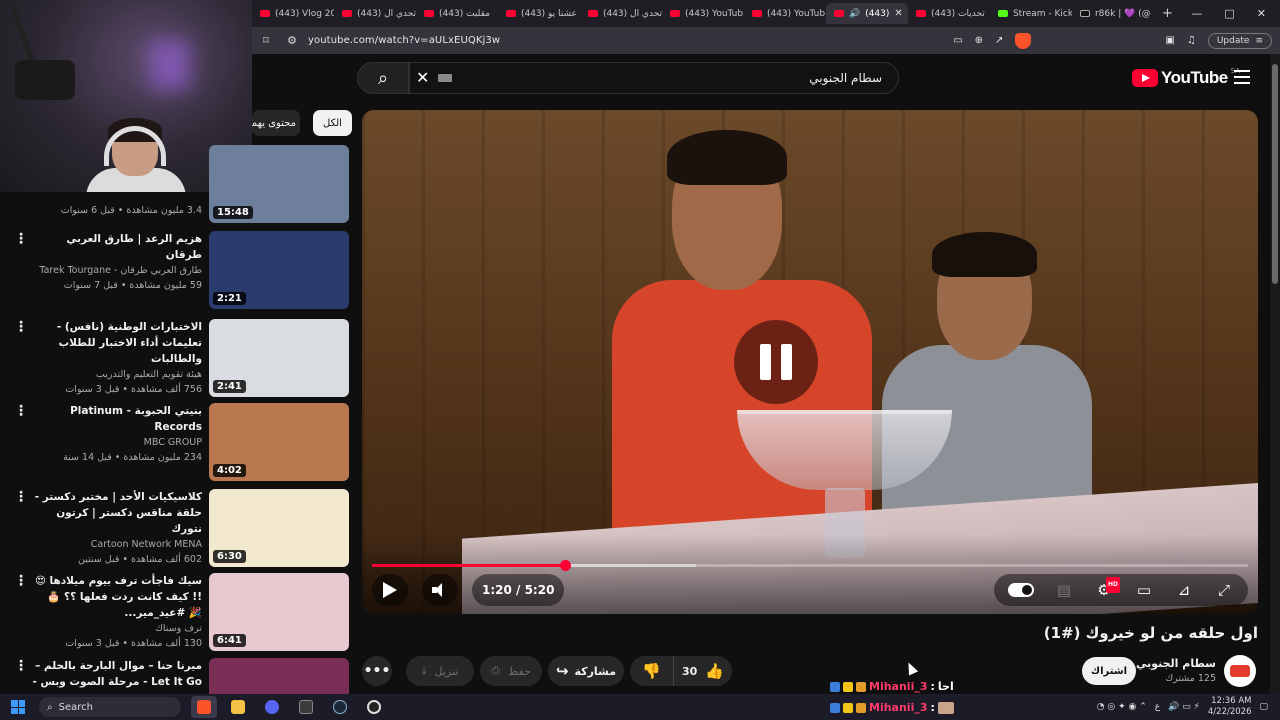  Describe the element at coordinates (898, 13) in the screenshot. I see `tab-close-icon: ✕` at that location.